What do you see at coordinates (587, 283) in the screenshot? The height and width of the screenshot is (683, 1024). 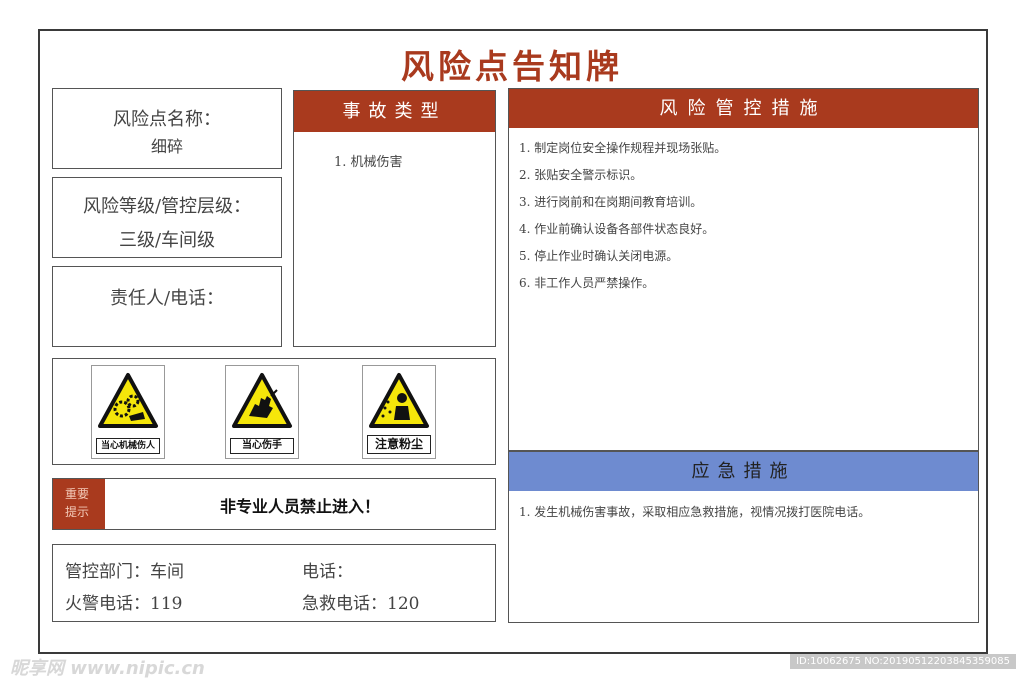 I see `risk-control-item: 6. 非工作人员严禁操作。` at bounding box center [587, 283].